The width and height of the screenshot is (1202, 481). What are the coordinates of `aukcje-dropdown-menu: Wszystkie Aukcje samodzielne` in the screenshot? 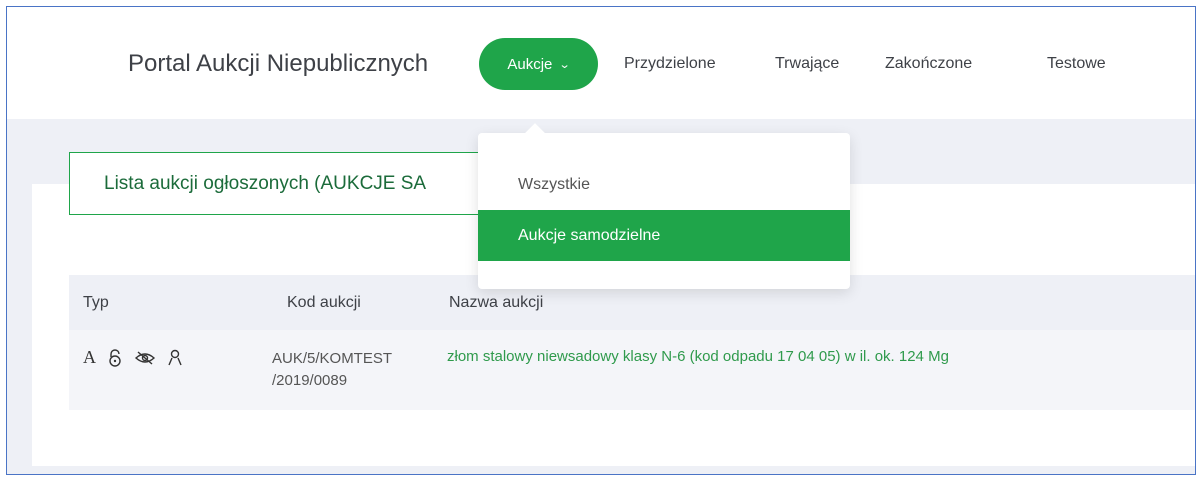 It's located at (664, 211).